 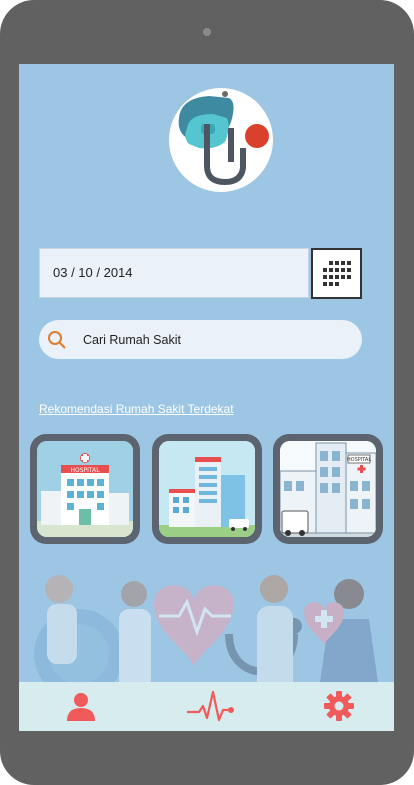 I want to click on date-value: 03 / 10 / 2014, so click(x=93, y=272).